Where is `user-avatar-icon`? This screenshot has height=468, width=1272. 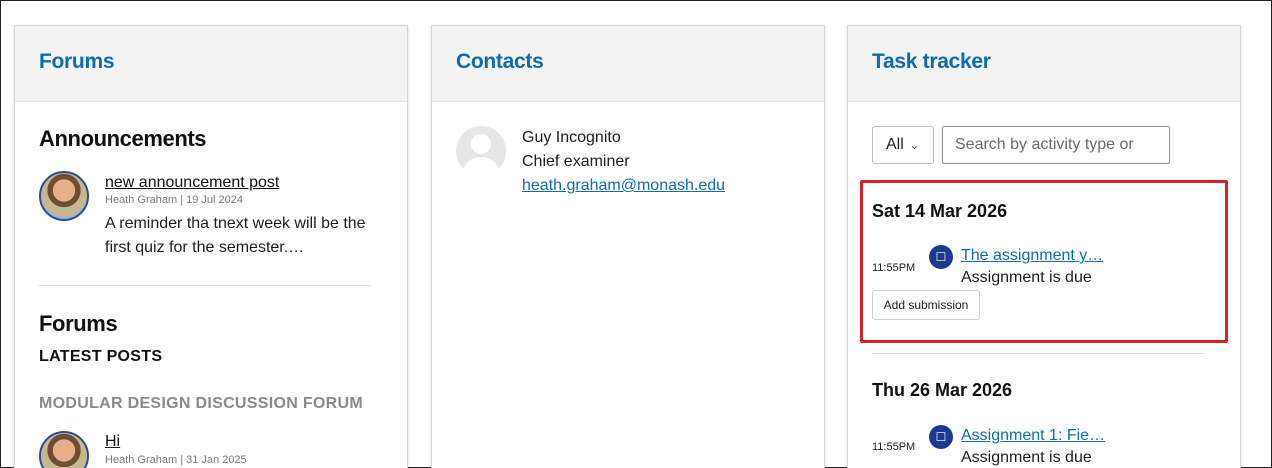
user-avatar-icon is located at coordinates (481, 151).